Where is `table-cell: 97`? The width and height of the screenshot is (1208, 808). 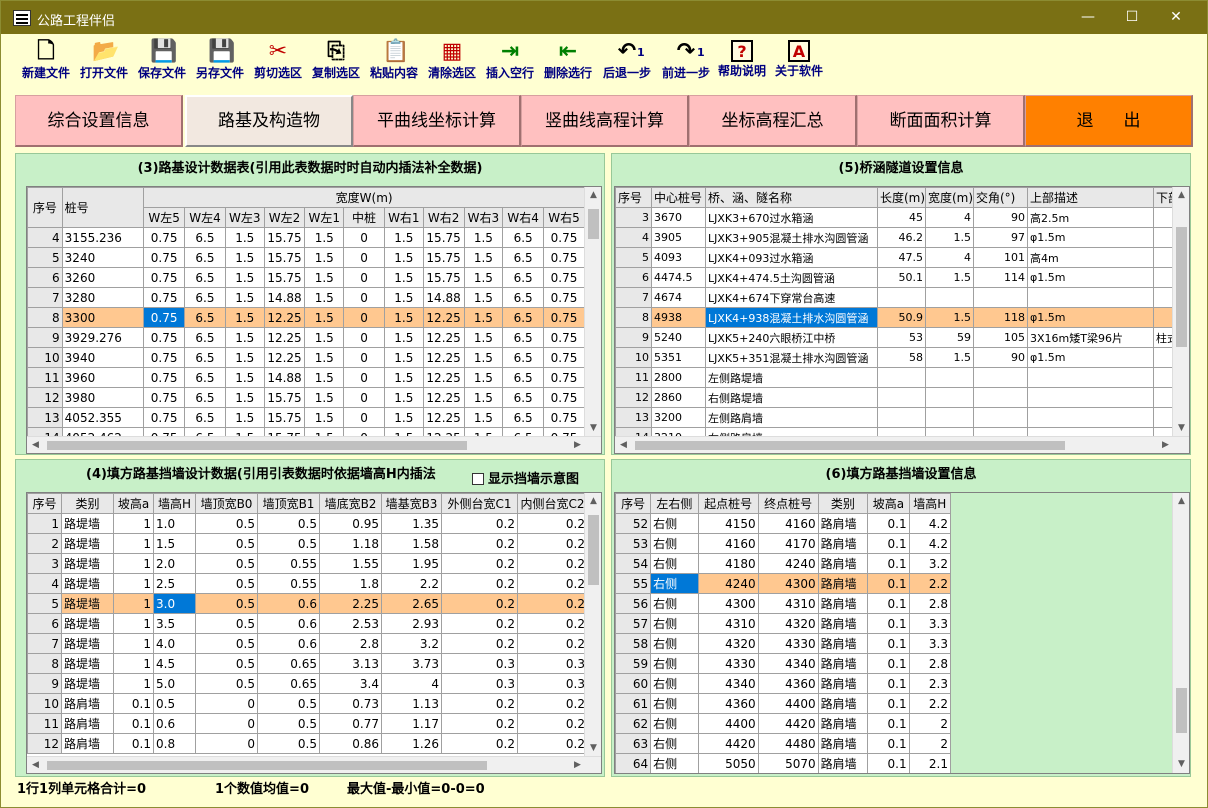 table-cell: 97 is located at coordinates (1000, 237).